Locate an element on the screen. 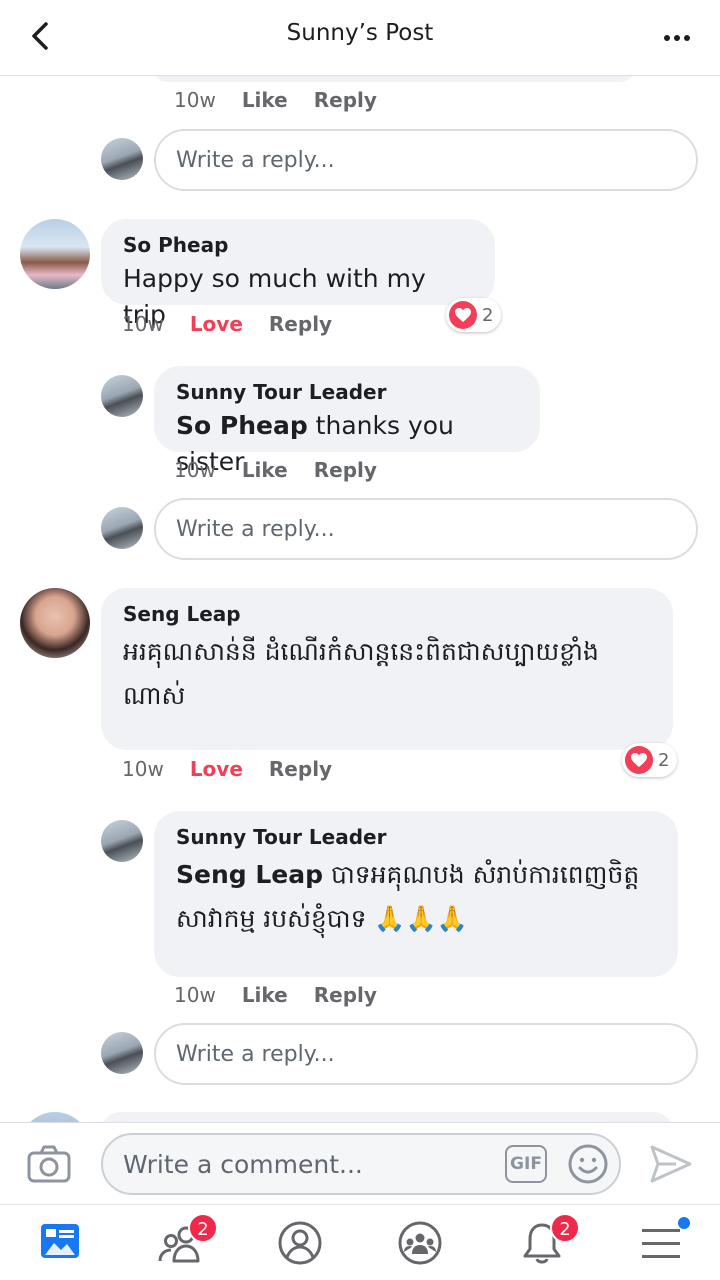  mention-link: So Pheap is located at coordinates (242, 425).